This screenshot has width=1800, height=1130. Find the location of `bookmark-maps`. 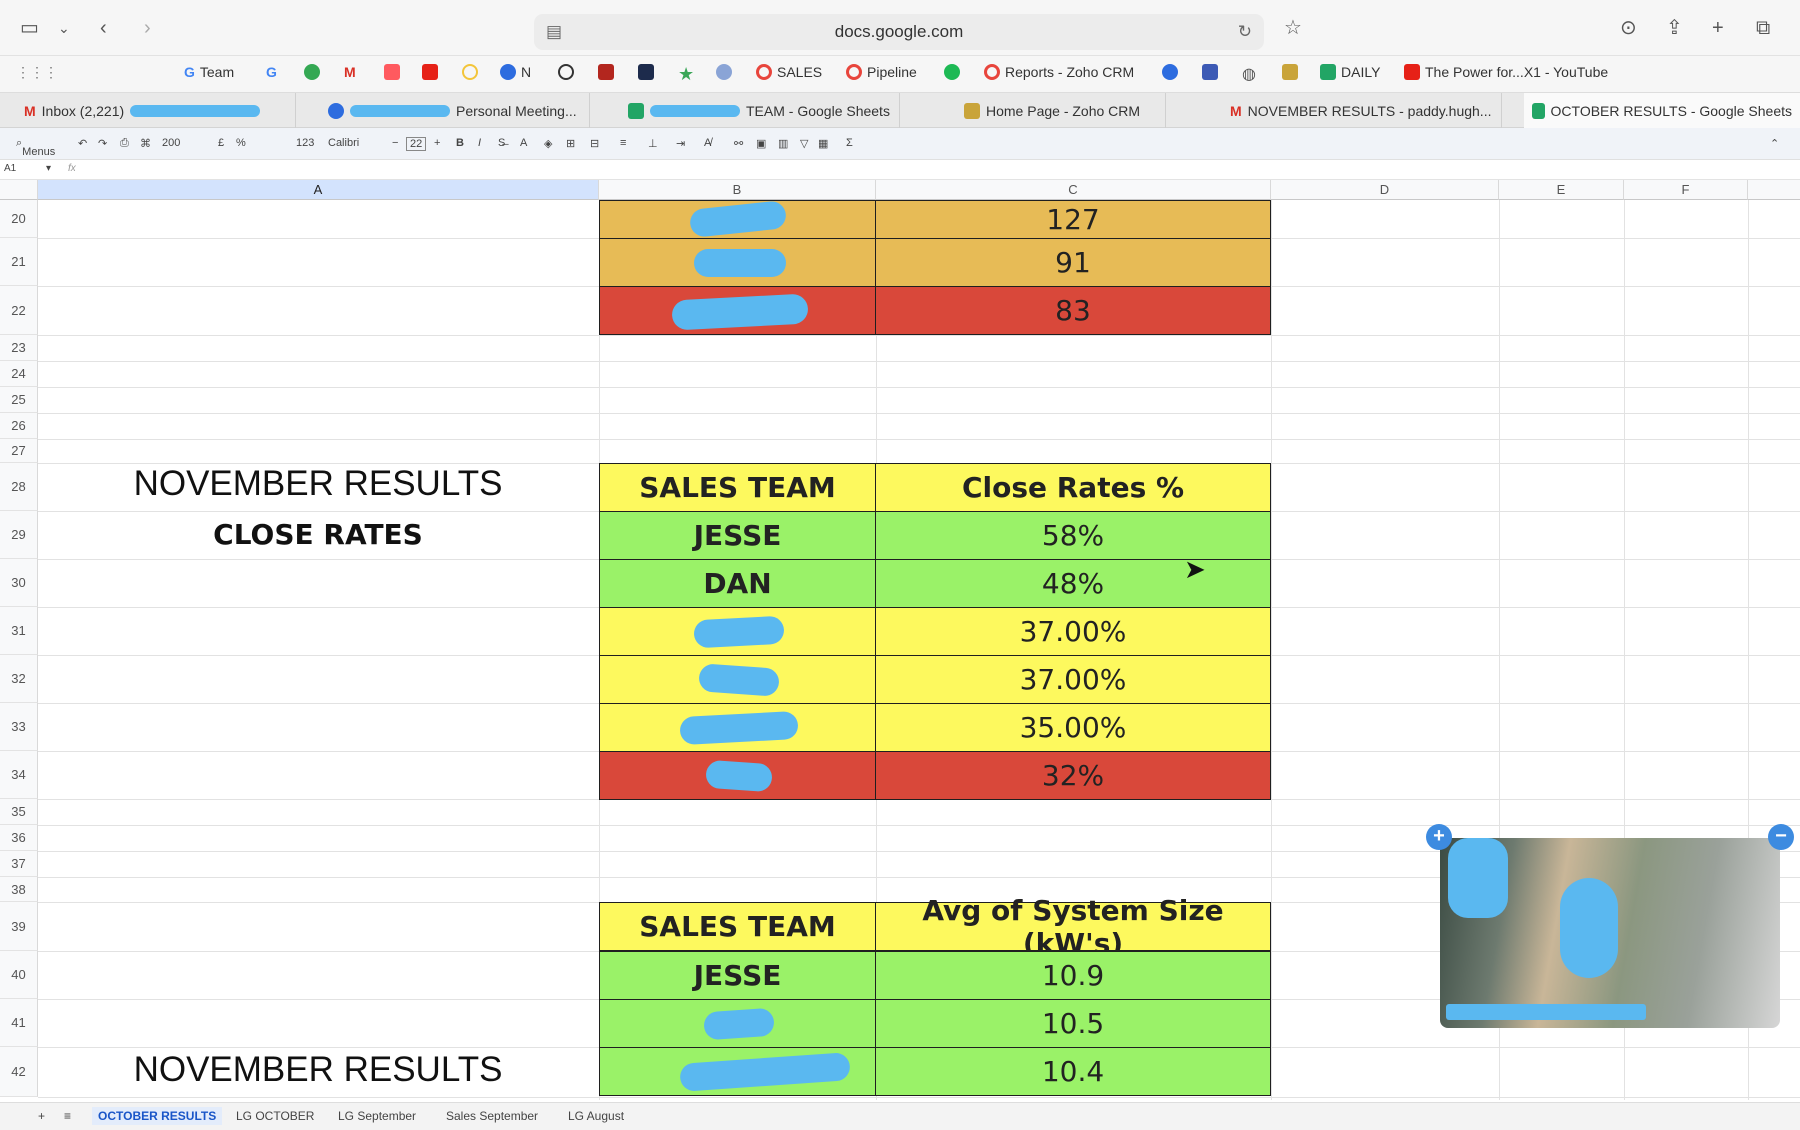

bookmark-maps is located at coordinates (312, 72).